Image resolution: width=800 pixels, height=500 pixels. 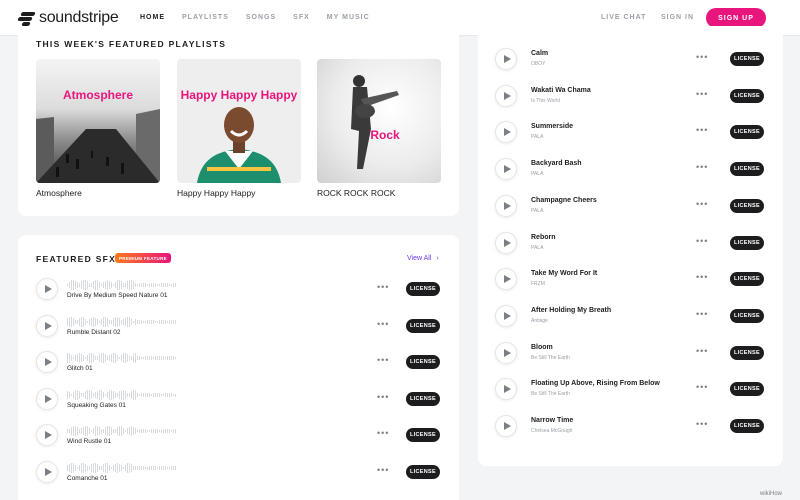 I want to click on playlist-caption: Happy Happy Happy, so click(x=239, y=193).